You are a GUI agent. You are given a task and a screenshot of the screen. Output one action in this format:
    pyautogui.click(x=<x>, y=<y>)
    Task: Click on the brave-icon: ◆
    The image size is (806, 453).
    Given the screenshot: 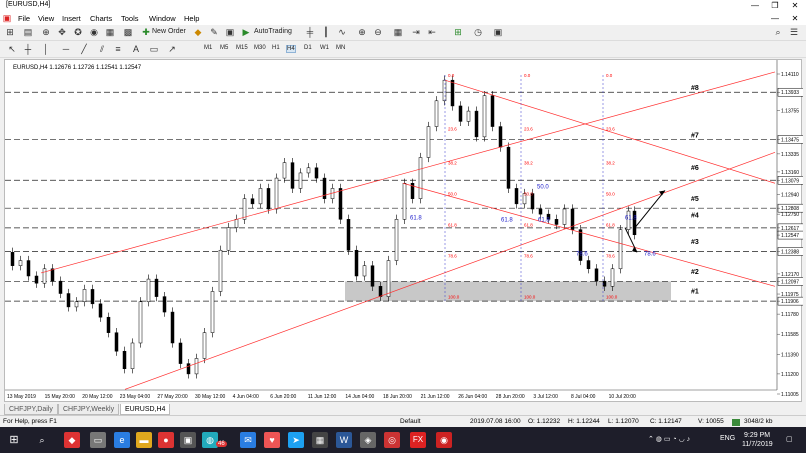 What is the action you would take?
    pyautogui.click(x=72, y=440)
    